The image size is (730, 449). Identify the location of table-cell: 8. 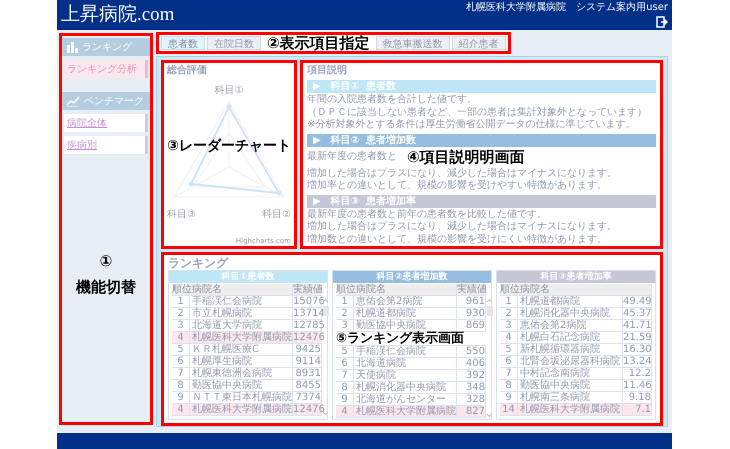
(509, 385).